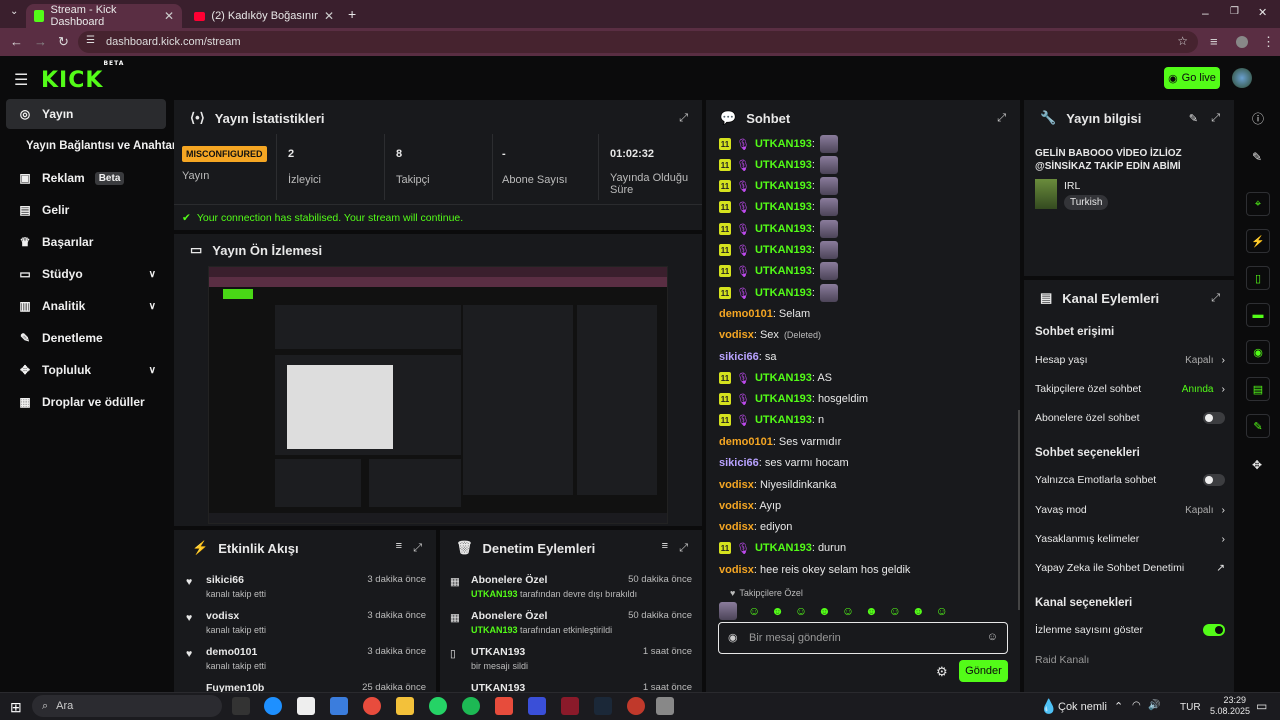 The image size is (1280, 720). I want to click on rail-panel-icon: ▤, so click(1258, 389).